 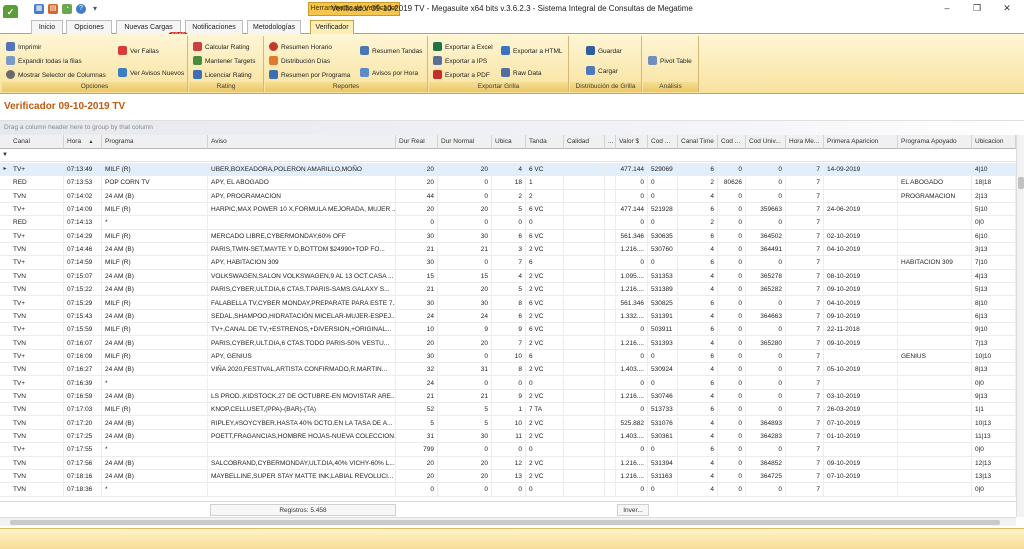 I want to click on cell-ubicacion: 5|10, so click(x=994, y=210).